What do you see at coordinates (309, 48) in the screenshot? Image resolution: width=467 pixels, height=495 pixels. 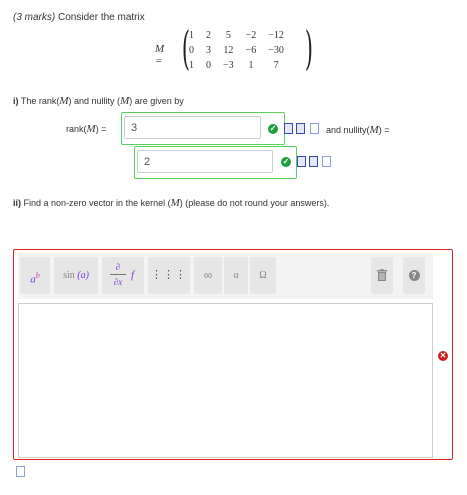 I see `matrix-right-paren: )` at bounding box center [309, 48].